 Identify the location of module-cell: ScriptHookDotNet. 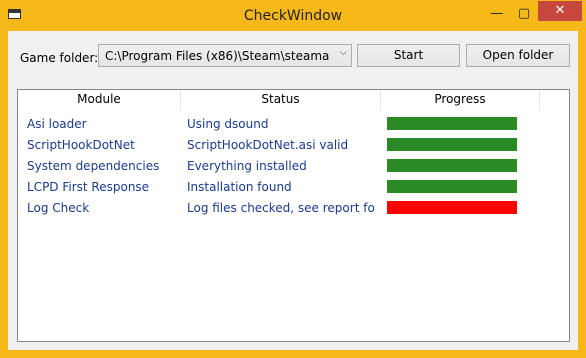
(81, 145).